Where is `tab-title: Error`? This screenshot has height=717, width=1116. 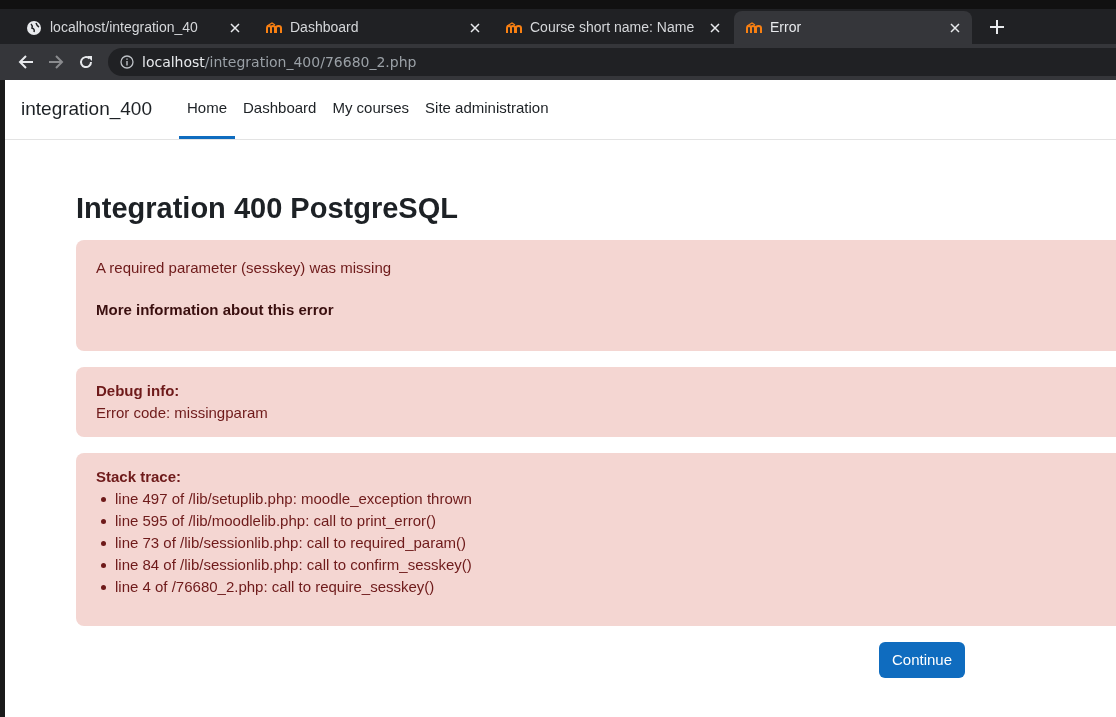
tab-title: Error is located at coordinates (786, 27).